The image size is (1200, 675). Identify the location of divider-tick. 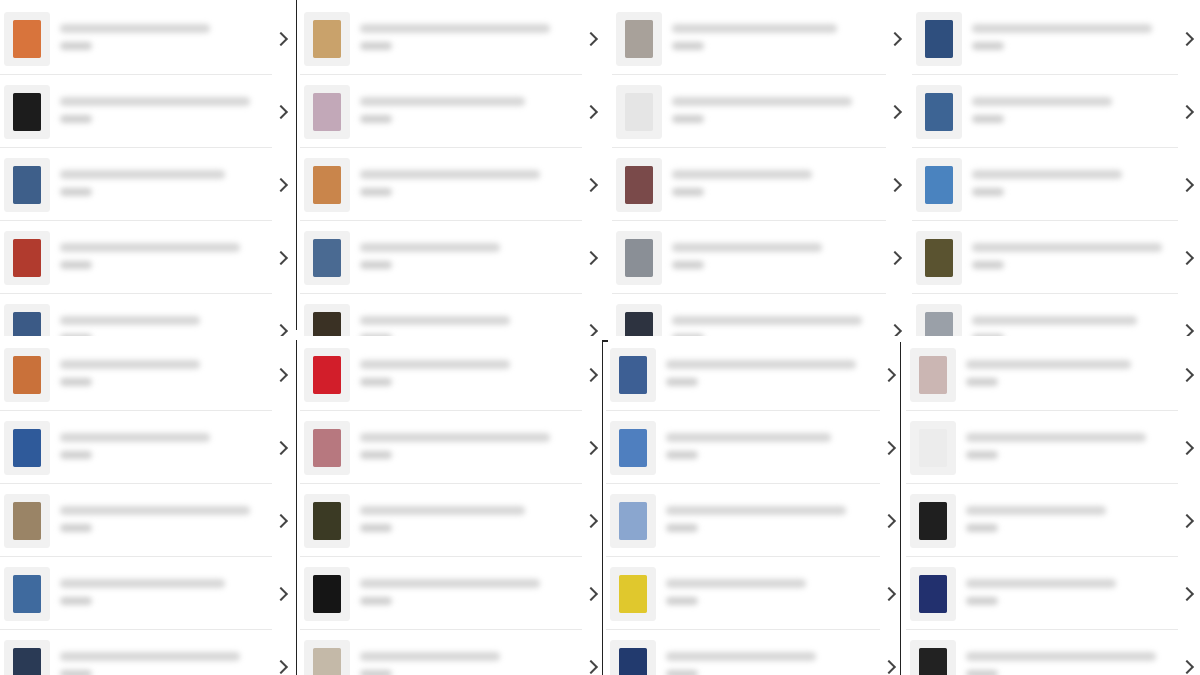
(605, 341).